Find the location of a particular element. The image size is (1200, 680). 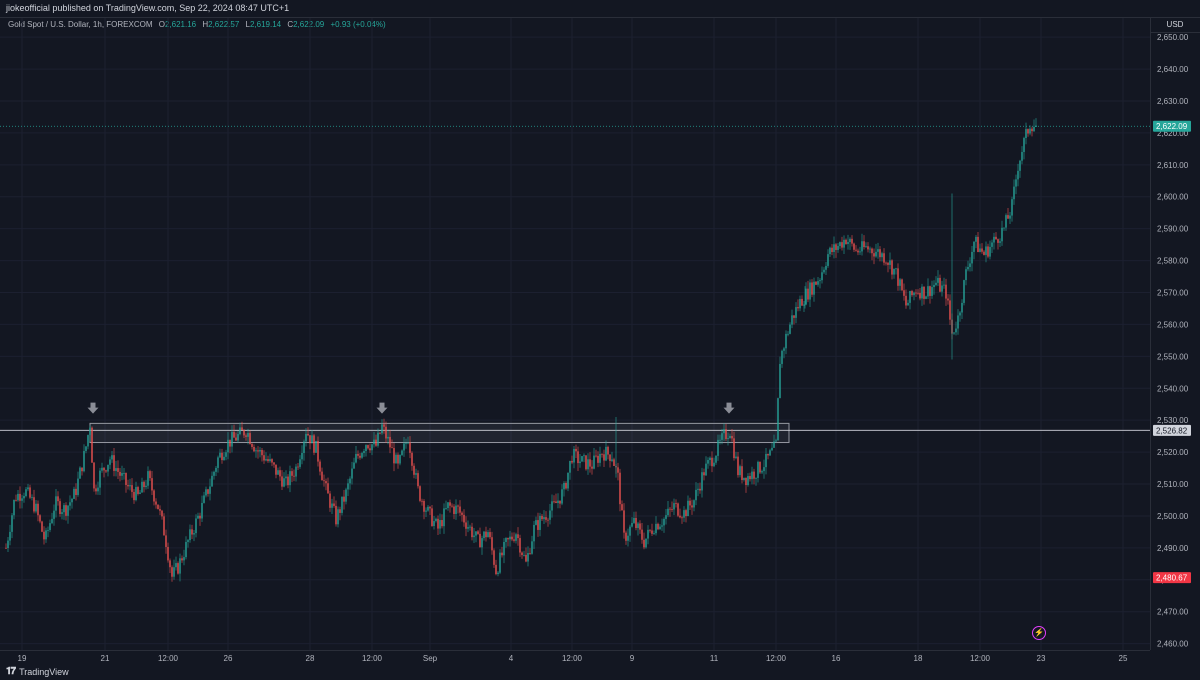

lightning-icon: ⚡ is located at coordinates (1039, 633).